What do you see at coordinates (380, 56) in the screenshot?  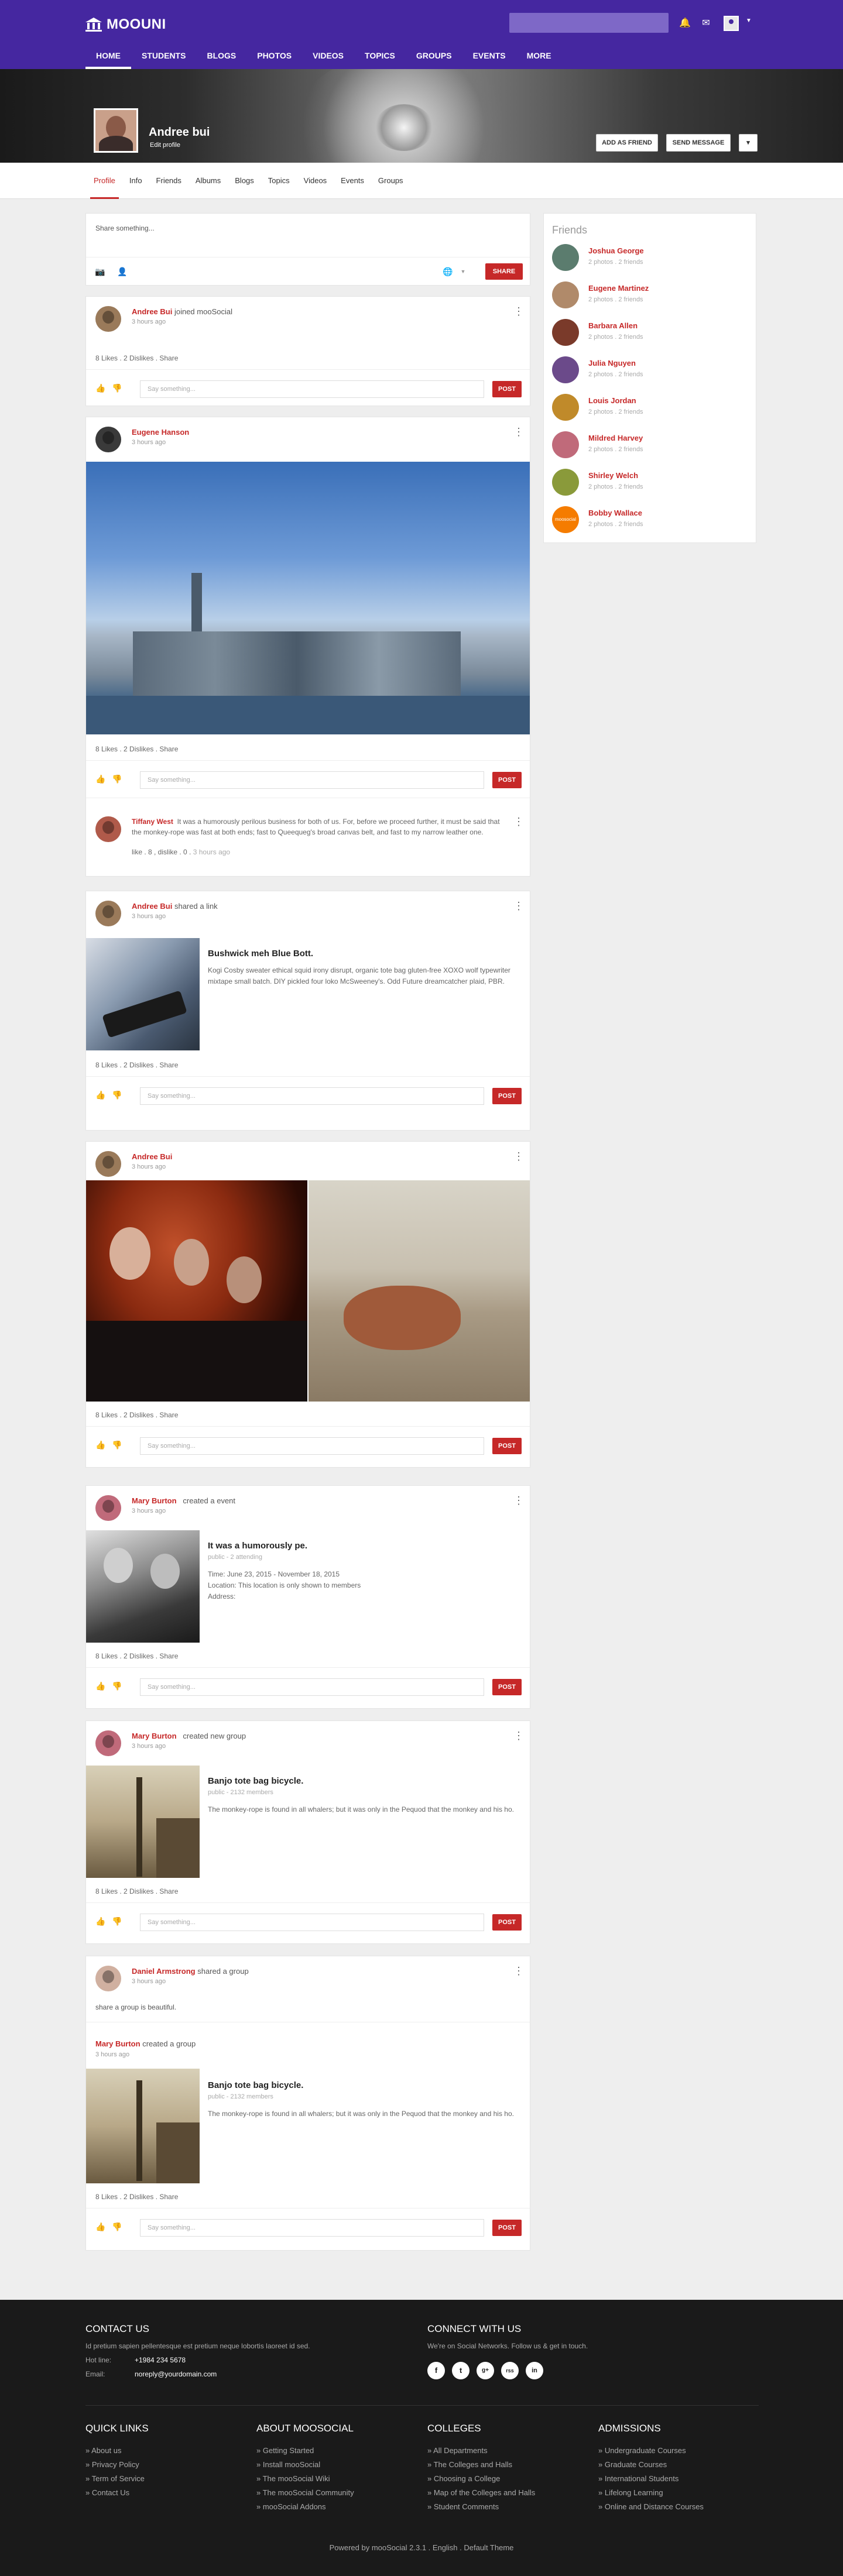 I see `nav-topics: TOPICS` at bounding box center [380, 56].